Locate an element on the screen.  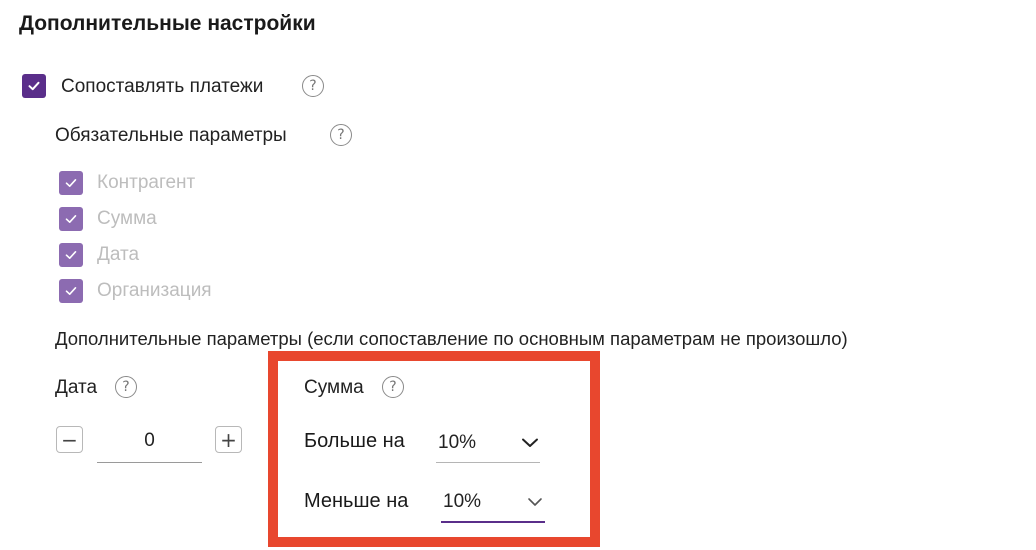
minus-icon: − is located at coordinates (69, 439).